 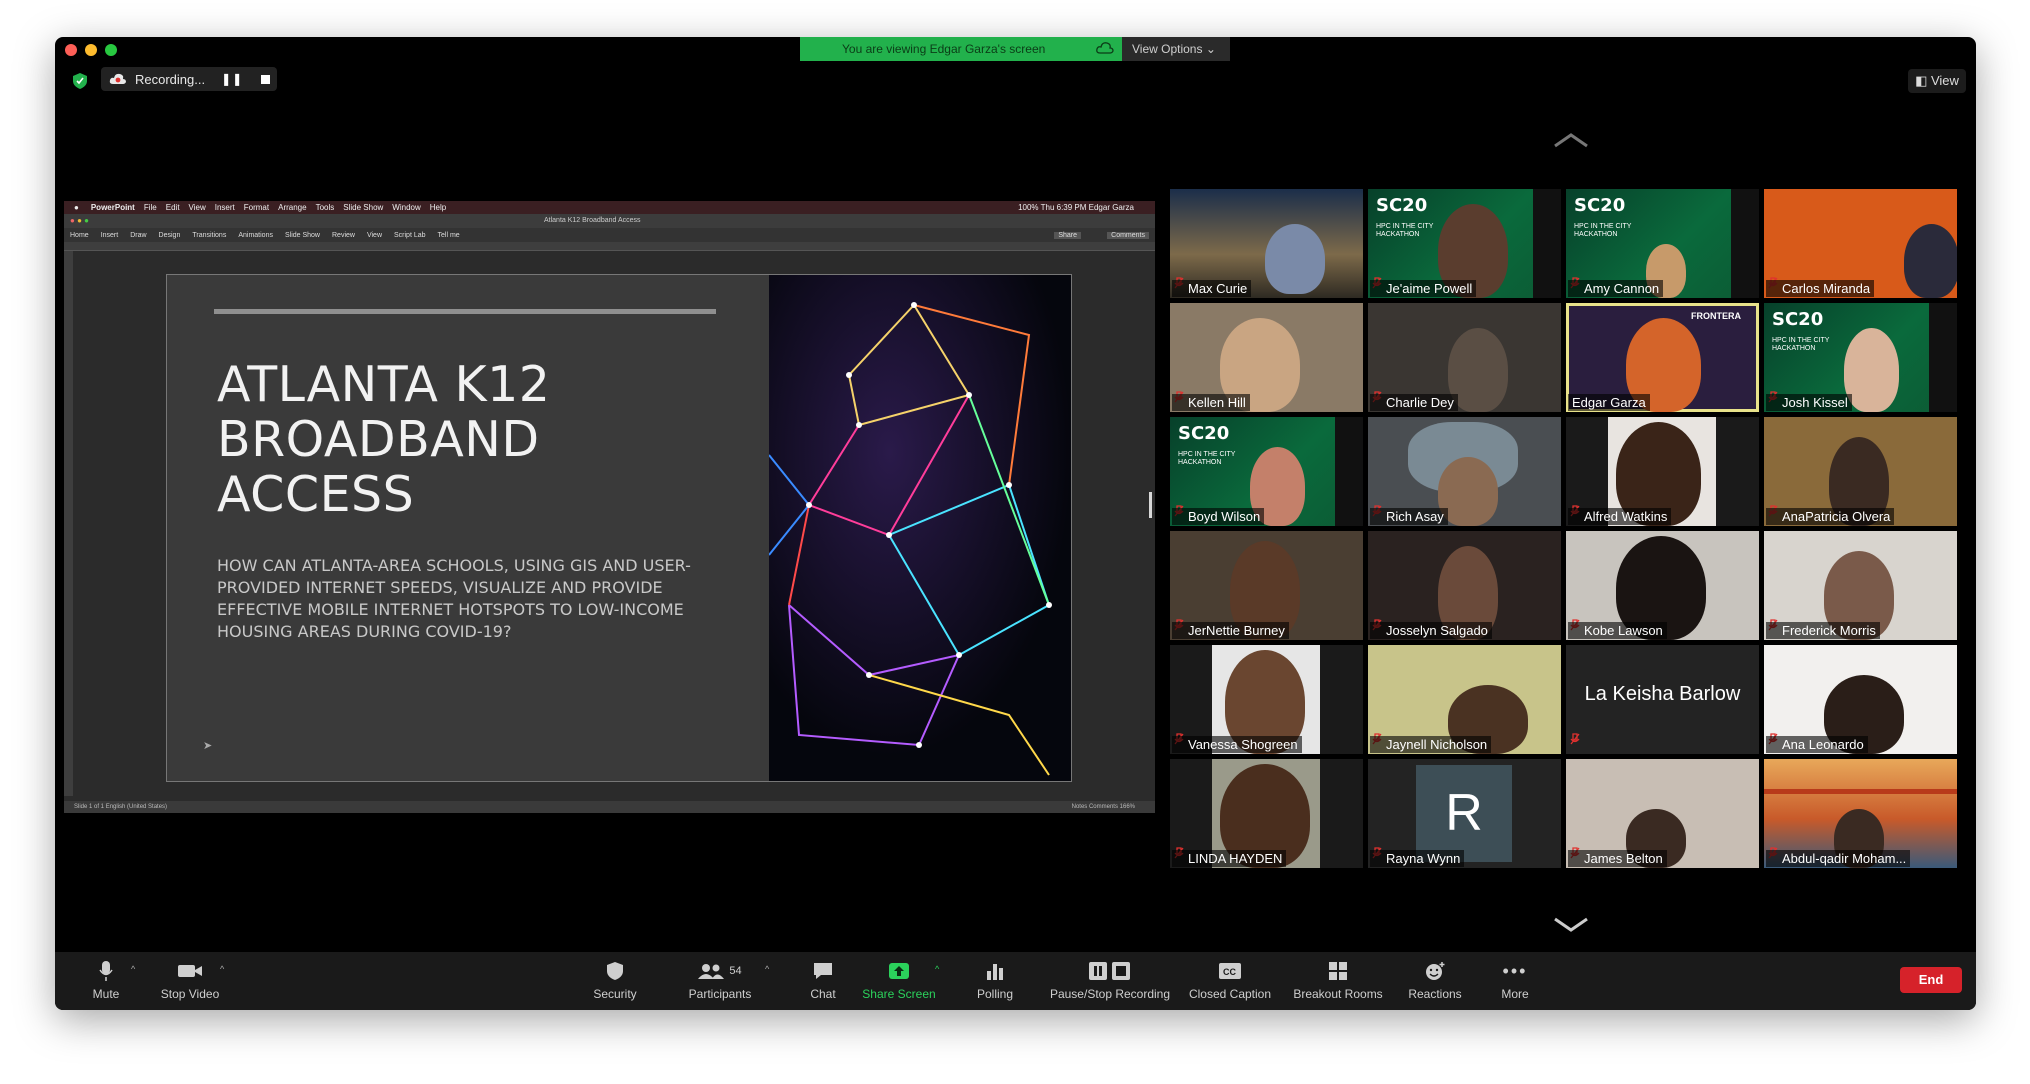 What do you see at coordinates (1230, 979) in the screenshot?
I see `closed-caption-button: CC Closed Caption` at bounding box center [1230, 979].